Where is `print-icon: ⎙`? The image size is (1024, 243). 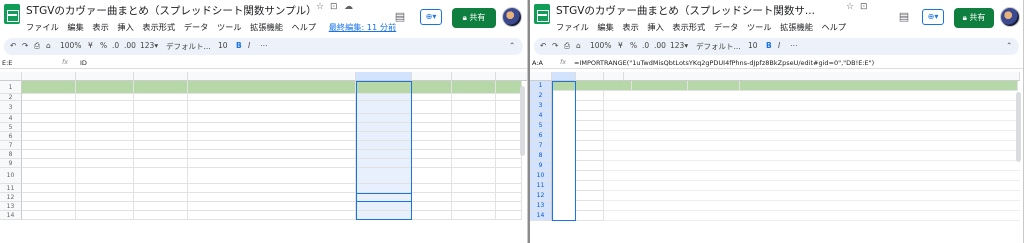
print-icon: ⎙ is located at coordinates (567, 46).